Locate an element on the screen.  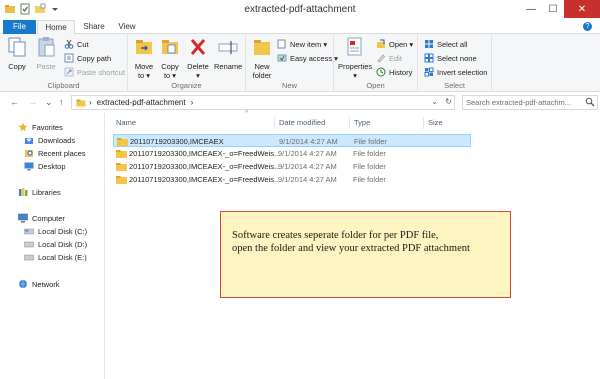
copy-button: Copy is located at coordinates (17, 53).